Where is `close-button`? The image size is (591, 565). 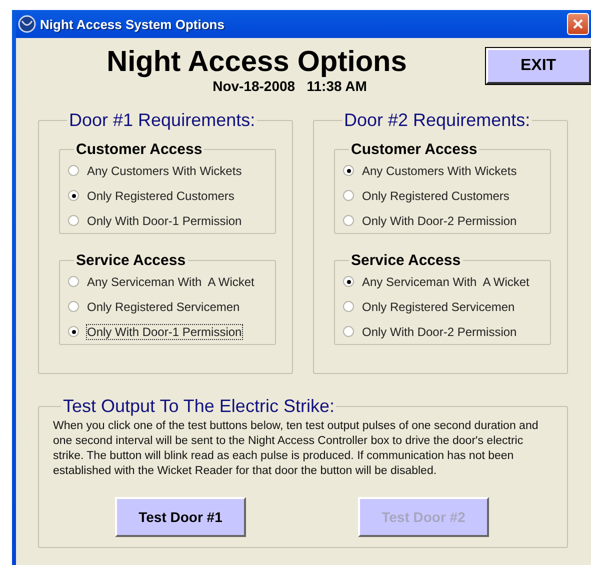 close-button is located at coordinates (578, 24).